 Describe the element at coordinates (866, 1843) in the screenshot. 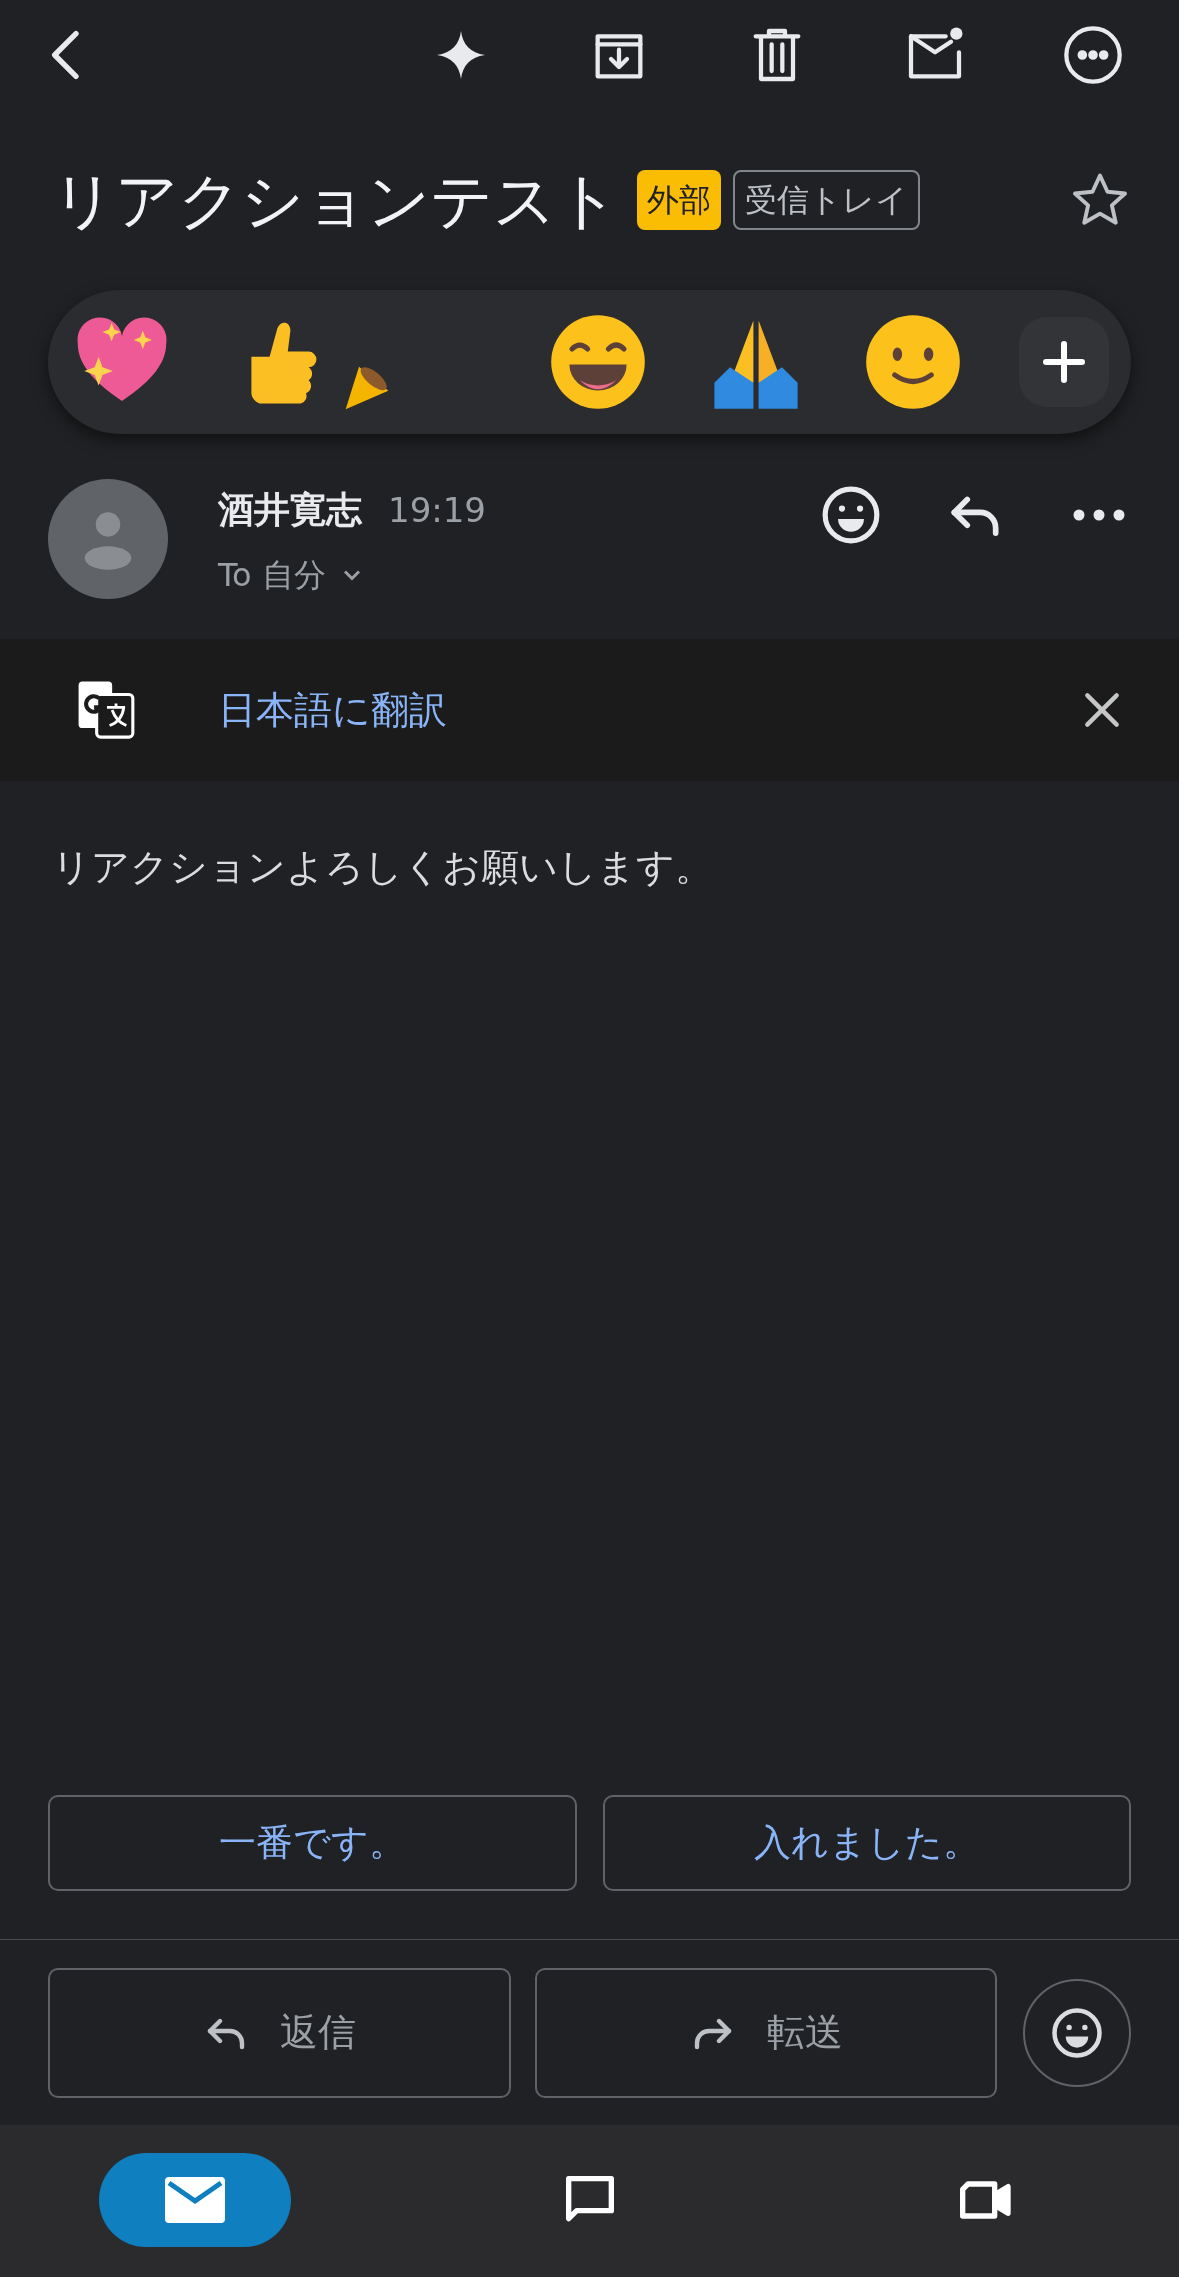

I see `smart-reply-button: 入れました。` at that location.